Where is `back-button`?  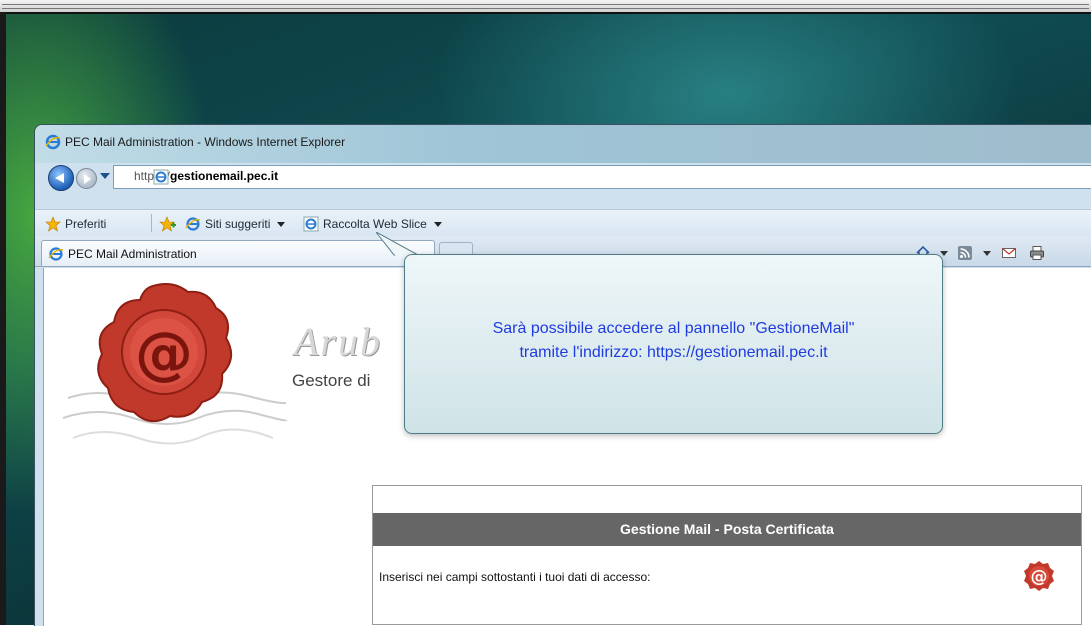 back-button is located at coordinates (61, 178).